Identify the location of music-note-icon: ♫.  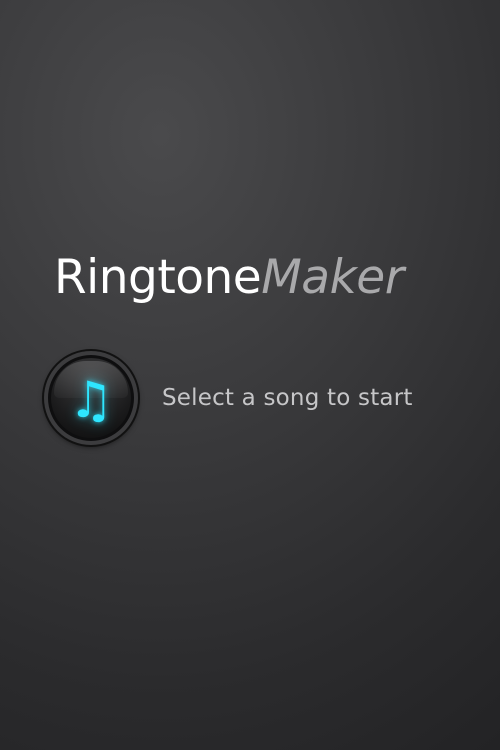
(91, 400).